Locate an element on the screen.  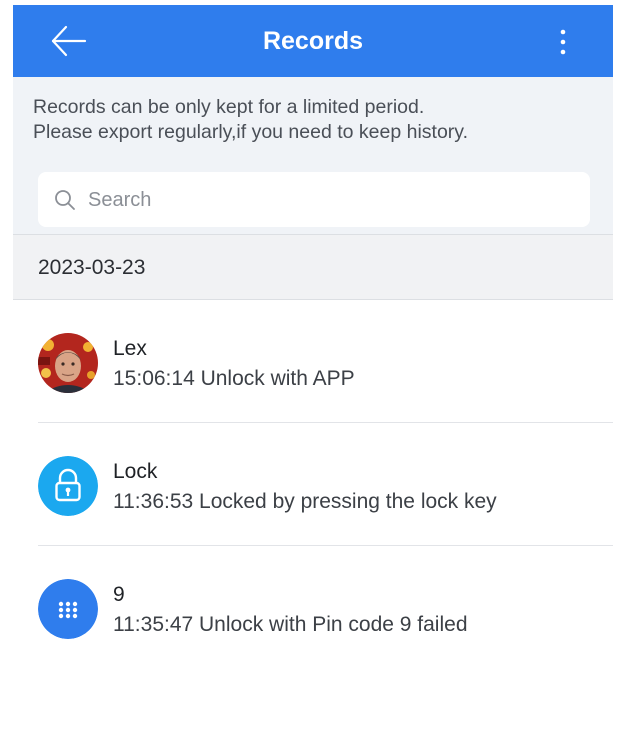
keypad-icon is located at coordinates (68, 609).